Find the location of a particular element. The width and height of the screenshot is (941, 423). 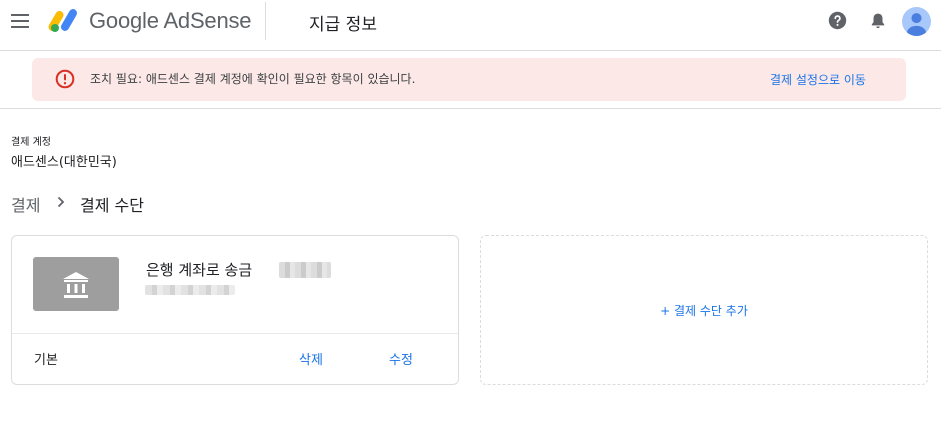

bank-icon is located at coordinates (76, 285).